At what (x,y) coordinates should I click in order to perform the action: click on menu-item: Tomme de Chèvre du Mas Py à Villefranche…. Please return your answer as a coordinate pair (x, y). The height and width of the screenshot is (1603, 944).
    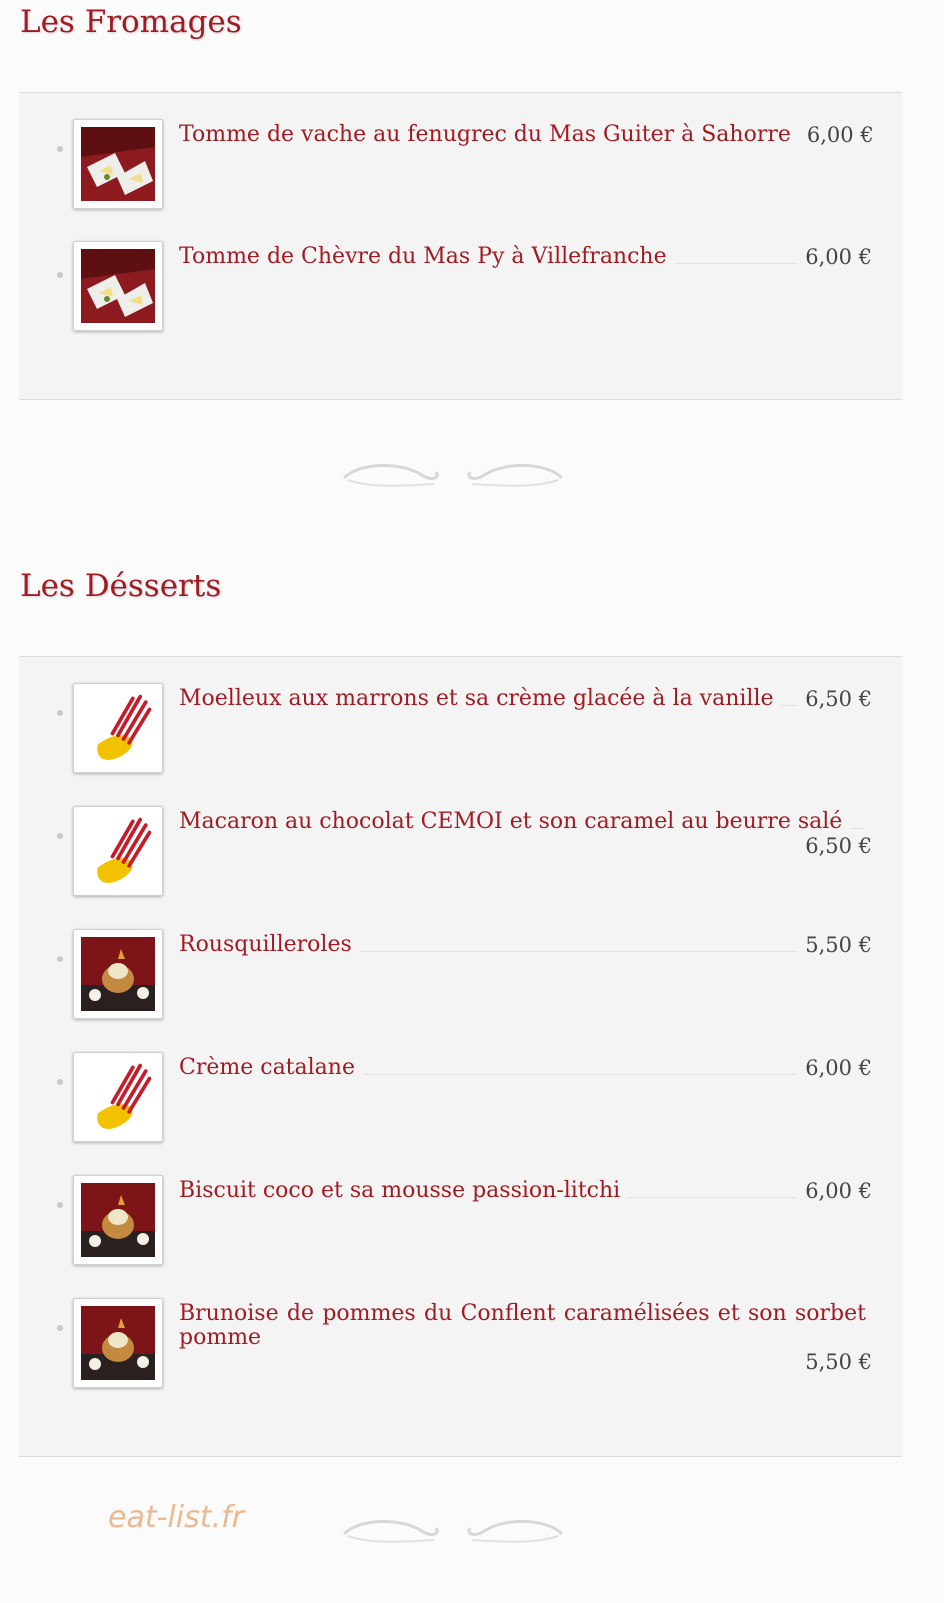
    Looking at the image, I should click on (460, 282).